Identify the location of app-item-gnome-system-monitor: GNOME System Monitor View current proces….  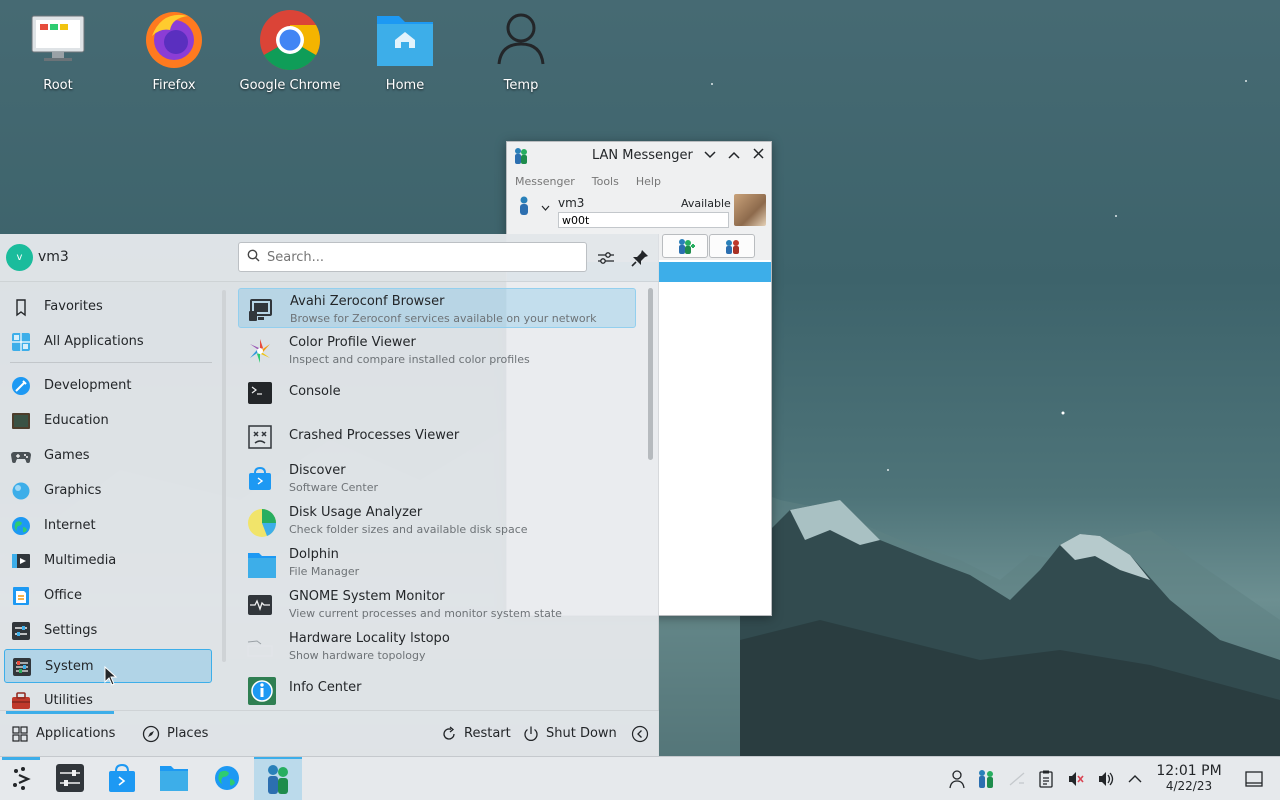
(437, 604).